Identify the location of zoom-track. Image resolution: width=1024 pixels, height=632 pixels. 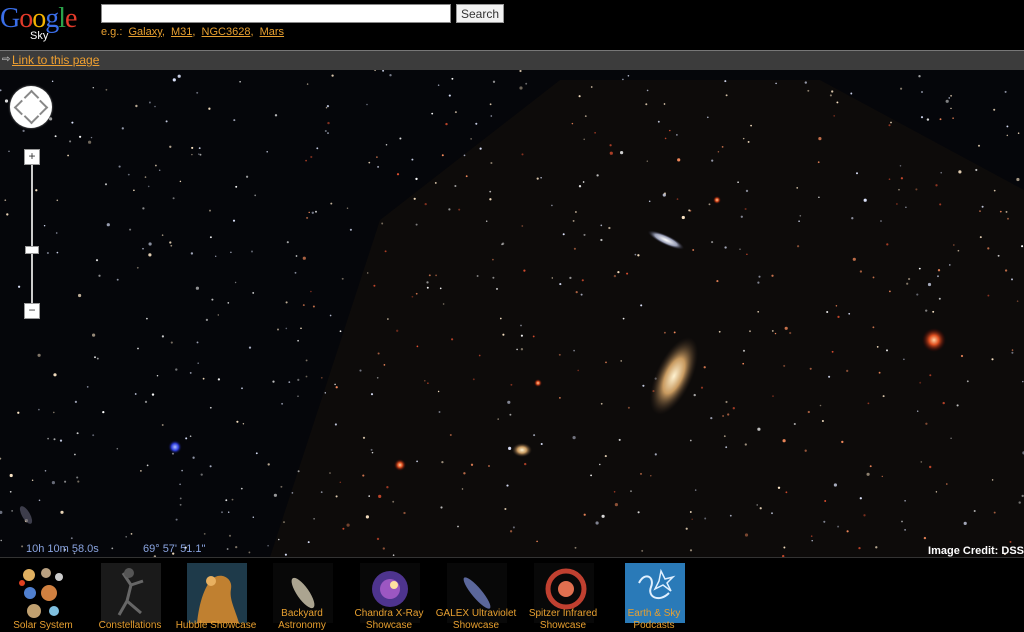
(32, 233).